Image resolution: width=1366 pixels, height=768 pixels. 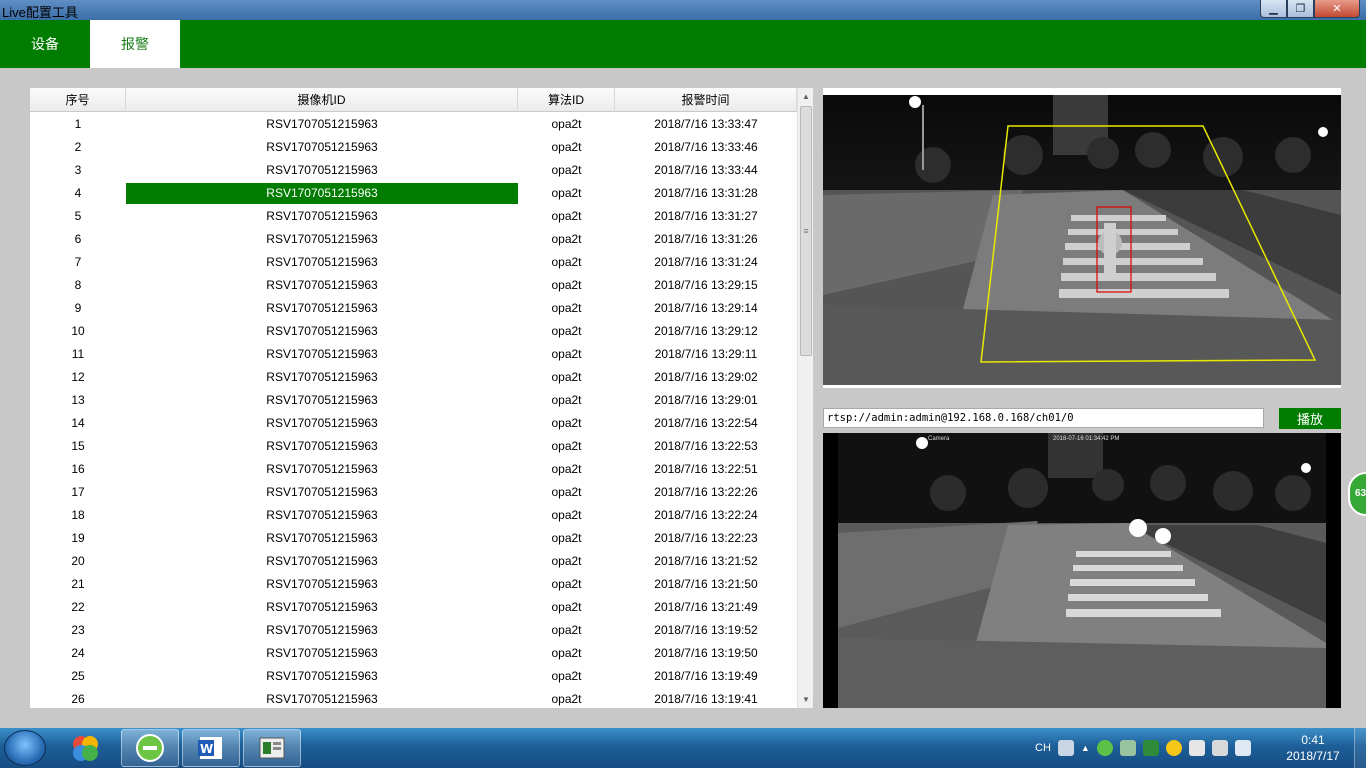 What do you see at coordinates (413, 170) in the screenshot?
I see `table-row: 3 RSV1707051215963 opa2t 2018/7/16 13:33:44` at bounding box center [413, 170].